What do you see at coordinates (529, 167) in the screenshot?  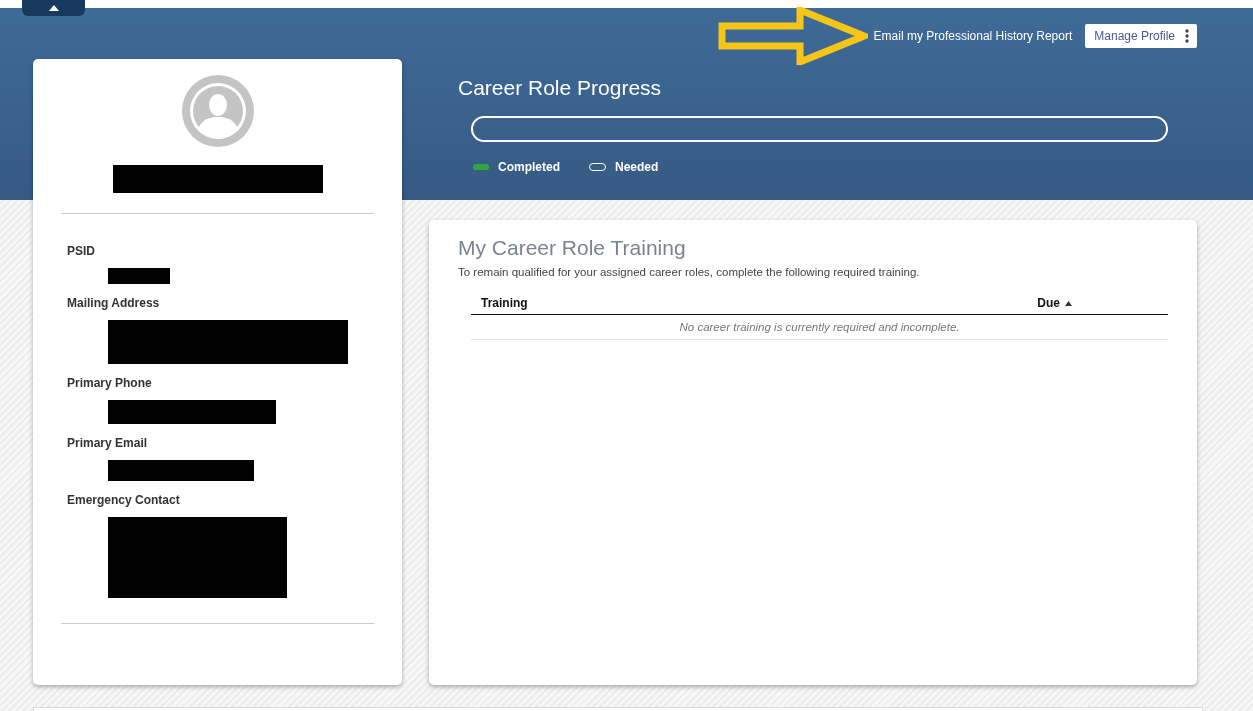 I see `legend-label: Completed` at bounding box center [529, 167].